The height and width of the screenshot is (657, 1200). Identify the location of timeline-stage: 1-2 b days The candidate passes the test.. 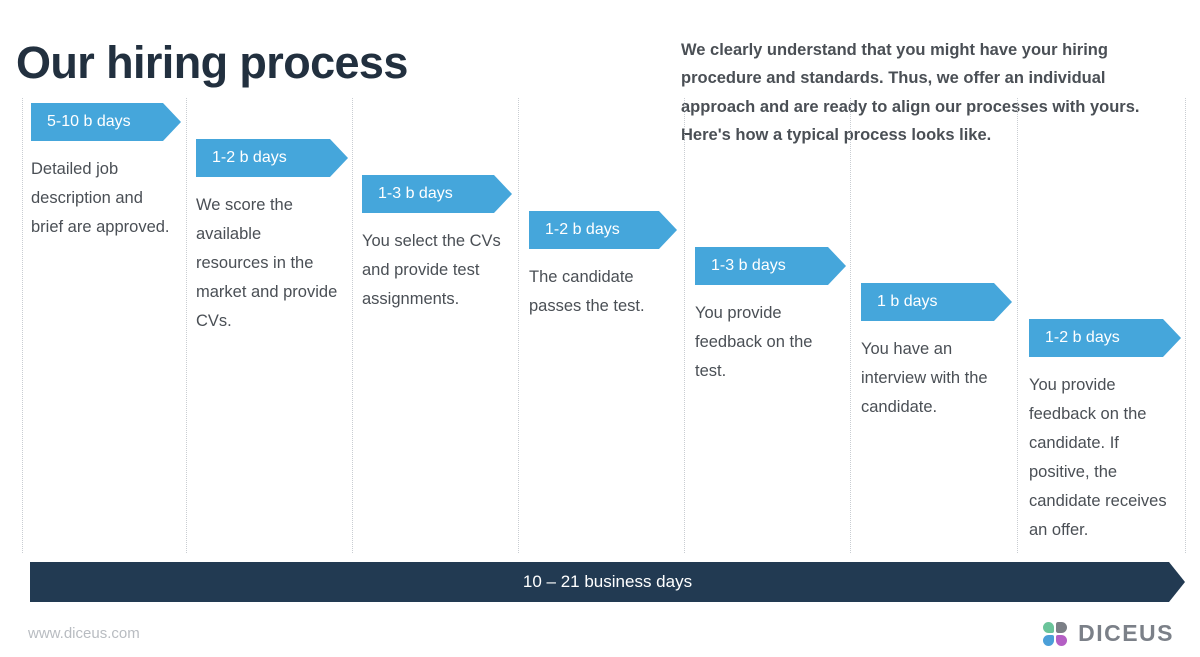
(603, 266).